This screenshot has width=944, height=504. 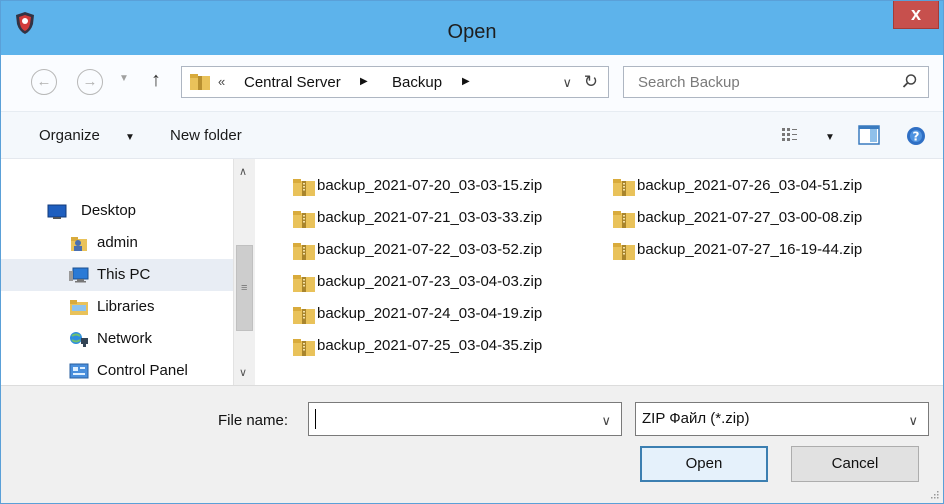 I want to click on nav-item-this-pc: This PC, so click(x=117, y=275).